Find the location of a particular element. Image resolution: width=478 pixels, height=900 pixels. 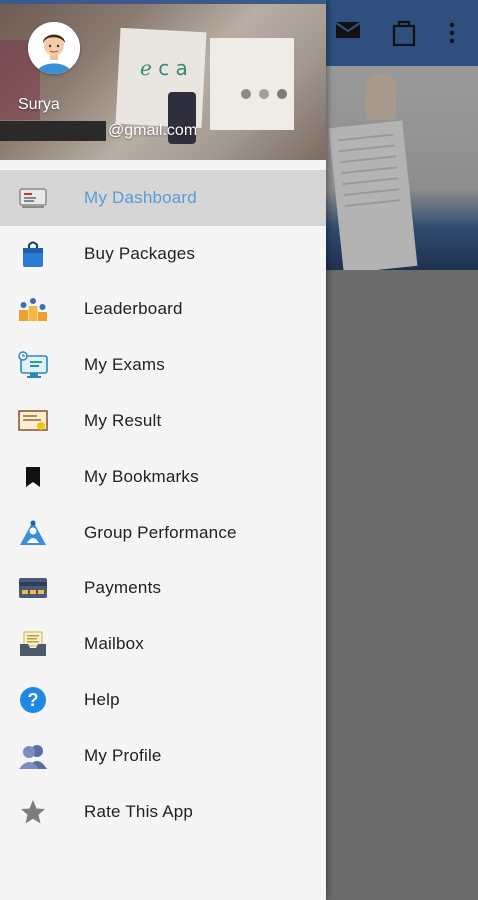

menu-item-help: ? Help is located at coordinates (163, 700).